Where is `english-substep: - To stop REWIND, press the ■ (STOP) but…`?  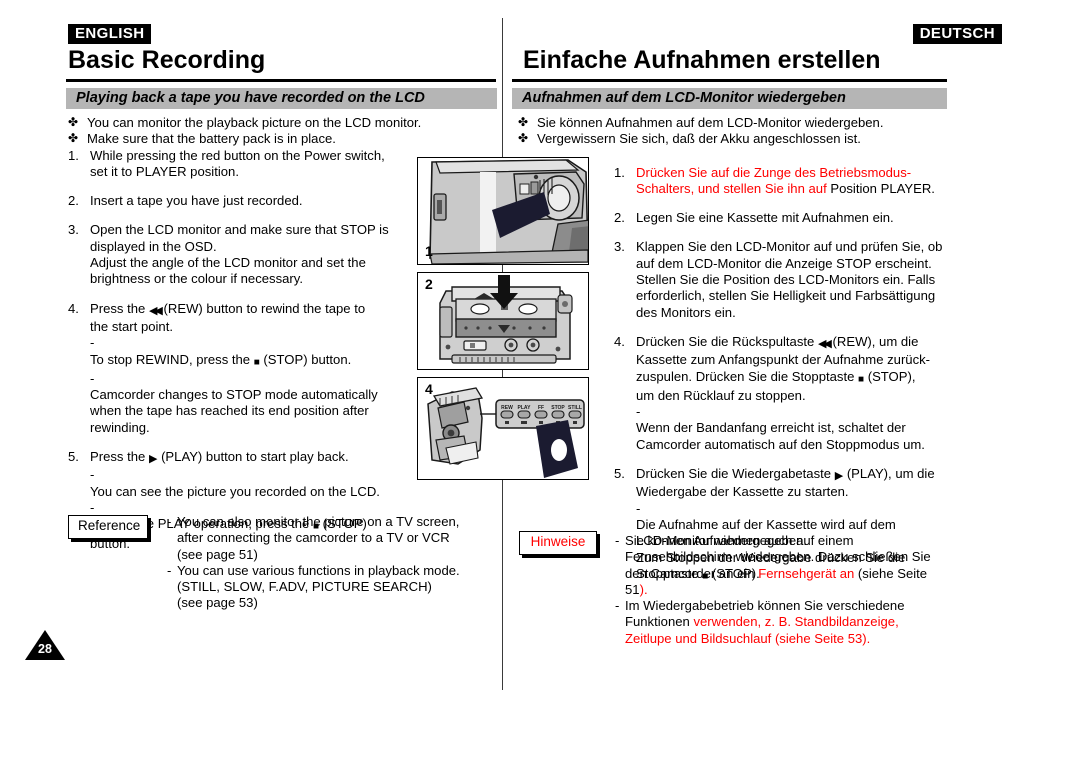 english-substep: - To stop REWIND, press the ■ (STOP) but… is located at coordinates (251, 353).